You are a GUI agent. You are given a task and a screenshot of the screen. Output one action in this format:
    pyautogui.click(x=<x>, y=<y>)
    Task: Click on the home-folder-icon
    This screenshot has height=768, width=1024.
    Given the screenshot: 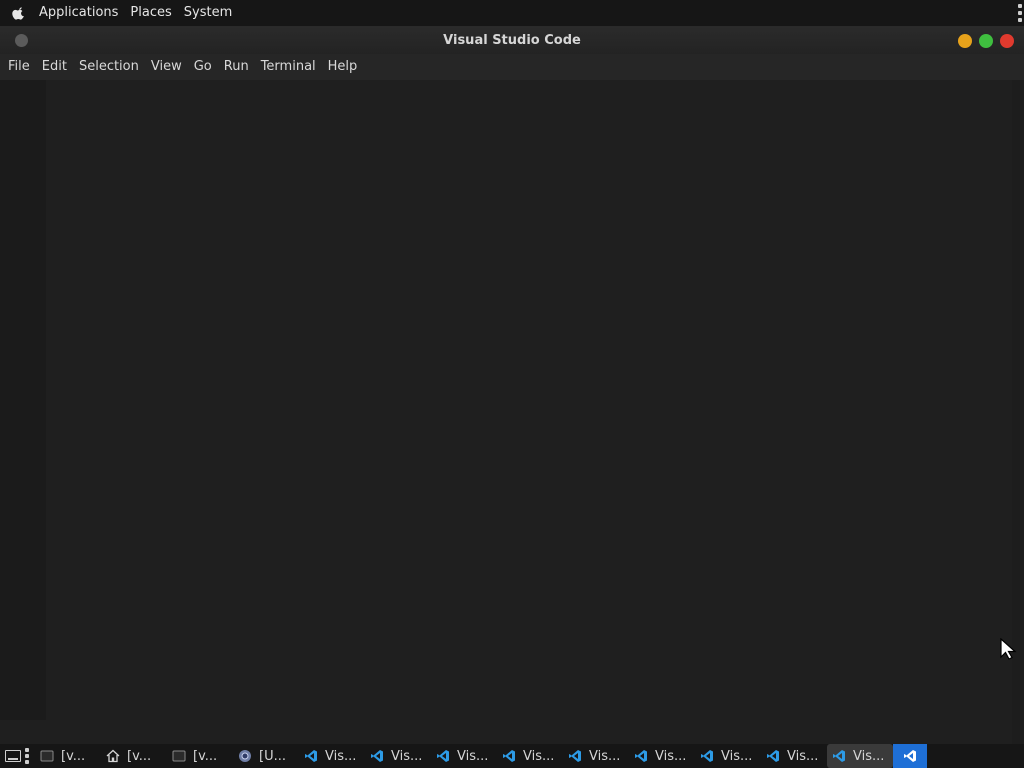 What is the action you would take?
    pyautogui.click(x=113, y=756)
    